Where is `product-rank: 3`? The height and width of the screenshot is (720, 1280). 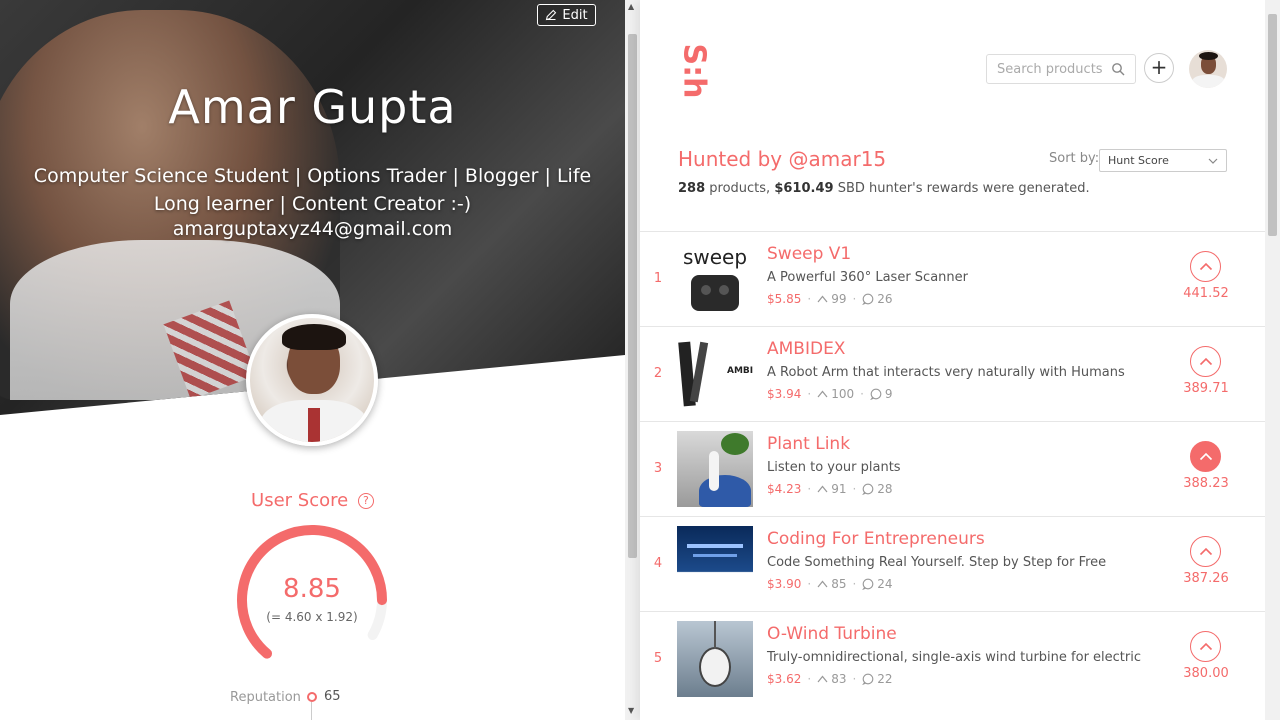
product-rank: 3 is located at coordinates (658, 468).